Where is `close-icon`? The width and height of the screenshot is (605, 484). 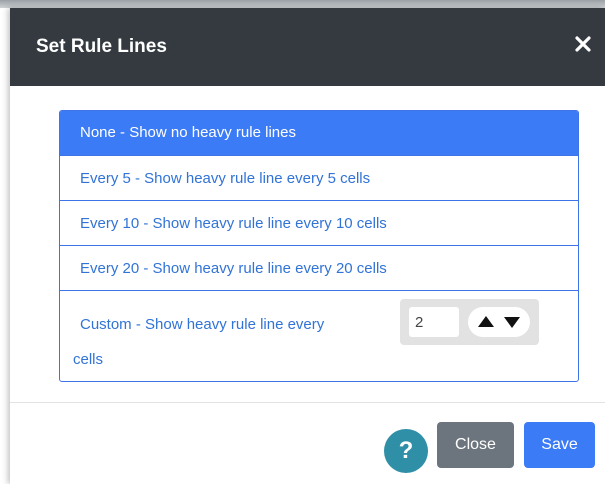
close-icon is located at coordinates (583, 44).